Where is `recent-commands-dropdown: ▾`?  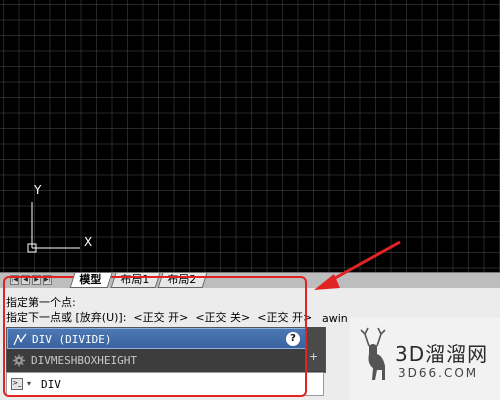 recent-commands-dropdown: ▾ is located at coordinates (29, 383).